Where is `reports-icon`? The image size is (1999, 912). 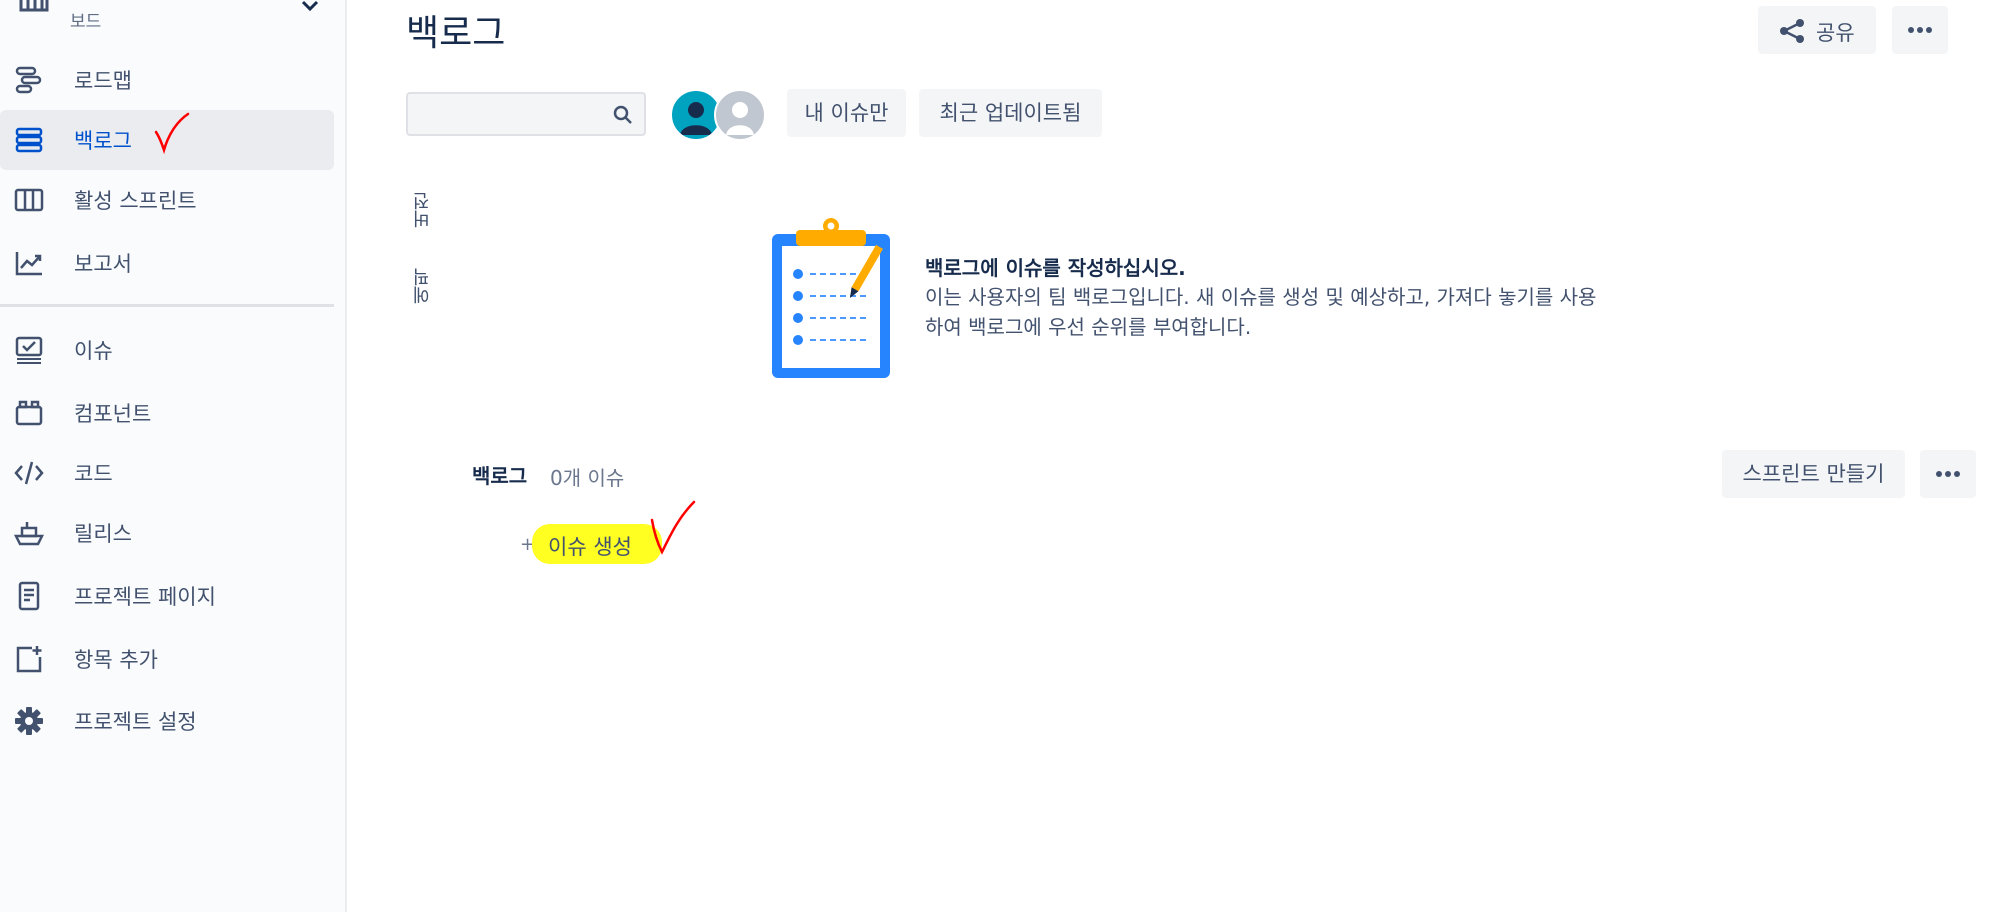 reports-icon is located at coordinates (29, 263).